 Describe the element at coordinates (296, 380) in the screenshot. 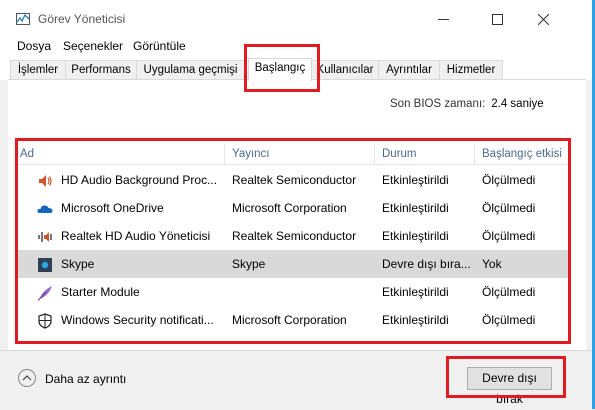

I see `footer: Daha az ayrıntı Devre dışı bırak` at that location.